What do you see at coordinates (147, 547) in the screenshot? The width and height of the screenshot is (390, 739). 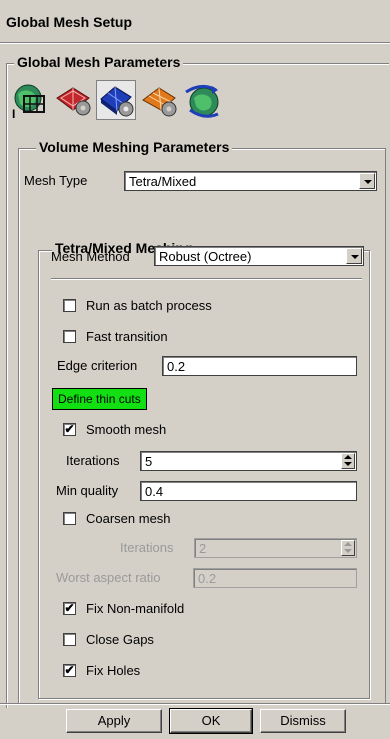 I see `coarsen-iterations-label: Iterations` at bounding box center [147, 547].